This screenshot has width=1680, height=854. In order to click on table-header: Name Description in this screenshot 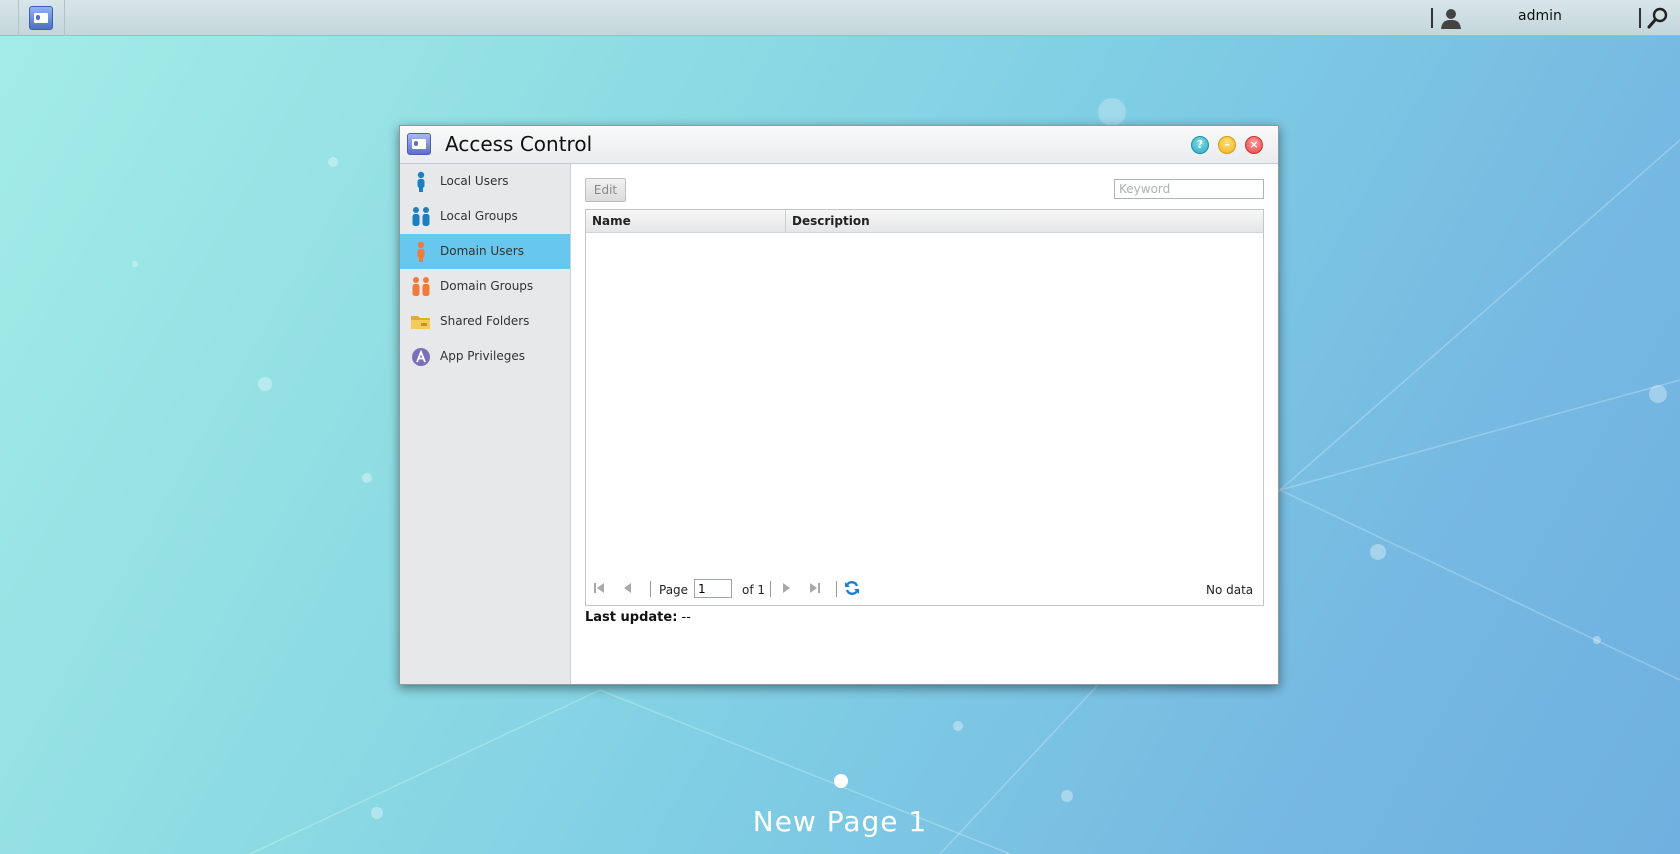, I will do `click(924, 221)`.